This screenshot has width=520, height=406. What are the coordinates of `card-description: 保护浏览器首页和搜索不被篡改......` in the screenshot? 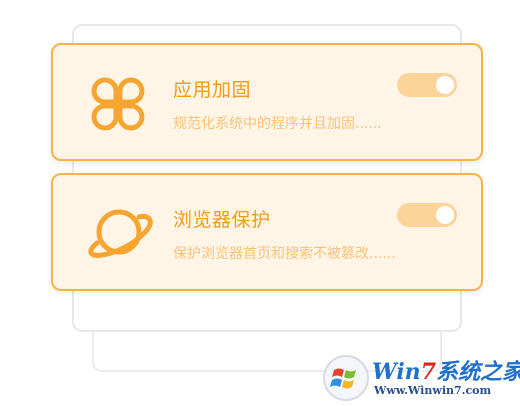 It's located at (284, 254).